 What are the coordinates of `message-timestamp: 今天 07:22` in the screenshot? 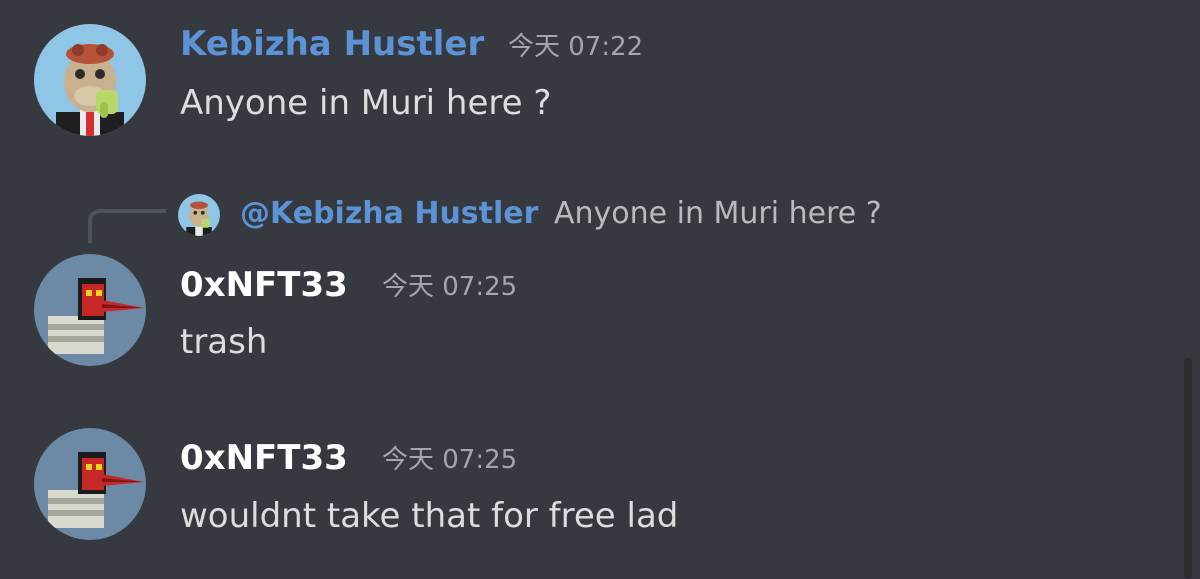 It's located at (576, 47).